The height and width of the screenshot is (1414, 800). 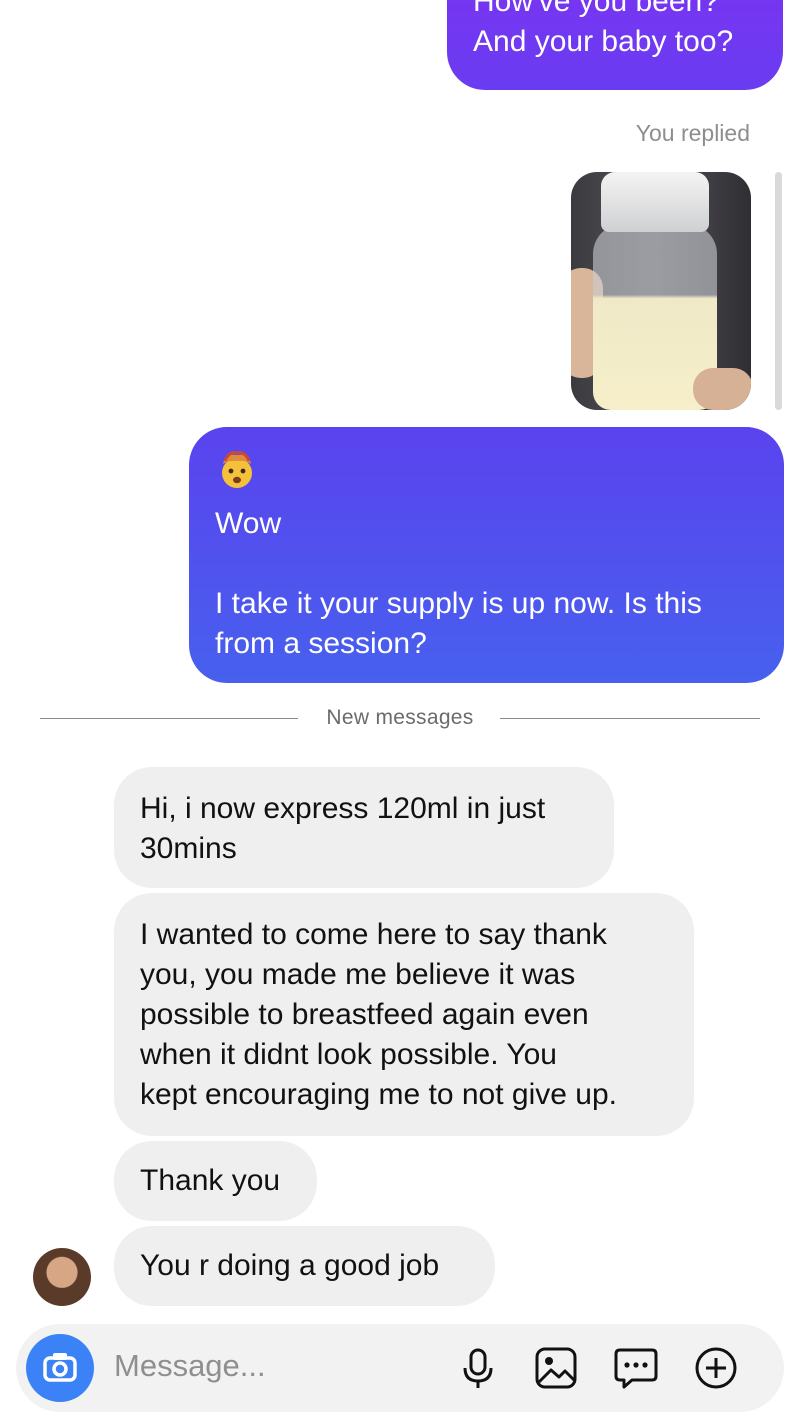 What do you see at coordinates (290, 1265) in the screenshot?
I see `message-text: You r doing a good job` at bounding box center [290, 1265].